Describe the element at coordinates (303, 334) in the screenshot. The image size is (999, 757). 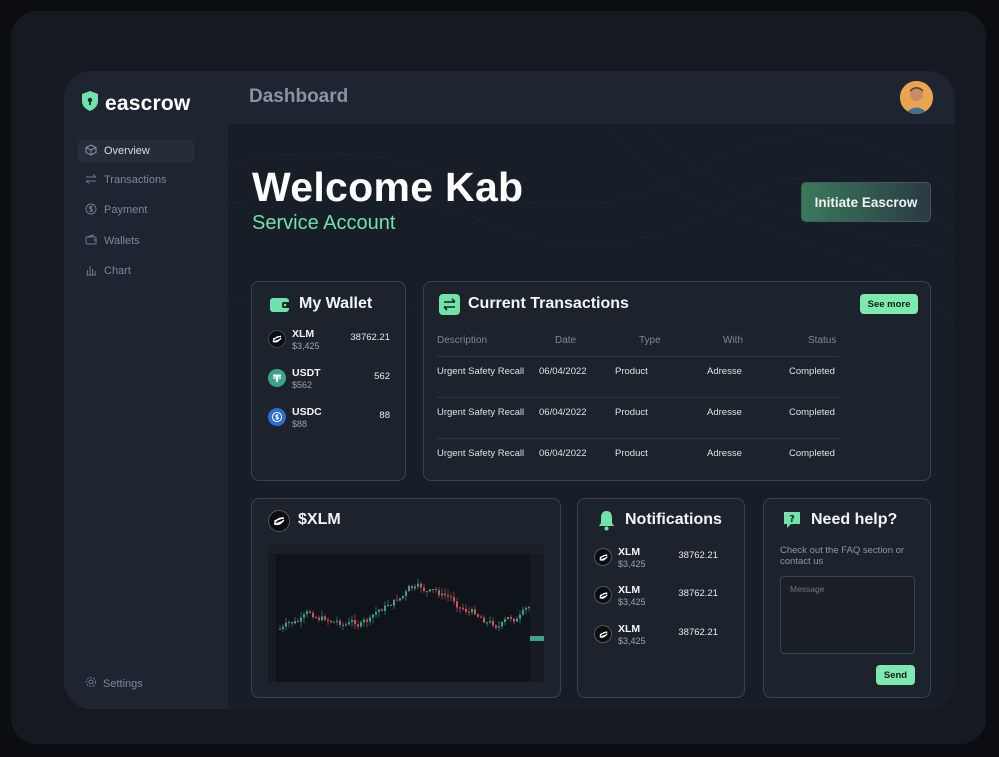
I see `asset-symbol: XLM` at that location.